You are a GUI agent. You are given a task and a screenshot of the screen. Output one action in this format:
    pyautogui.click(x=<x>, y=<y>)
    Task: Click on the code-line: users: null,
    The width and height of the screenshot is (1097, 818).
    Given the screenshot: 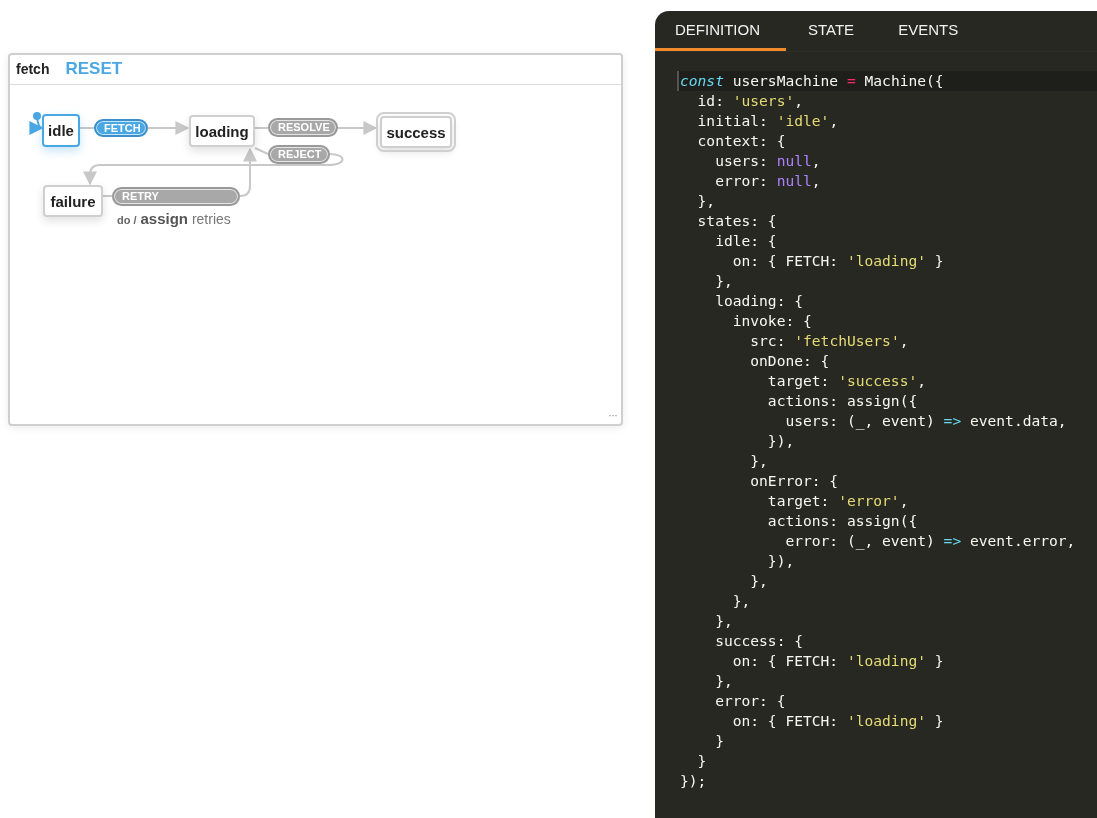 What is the action you would take?
    pyautogui.click(x=768, y=161)
    